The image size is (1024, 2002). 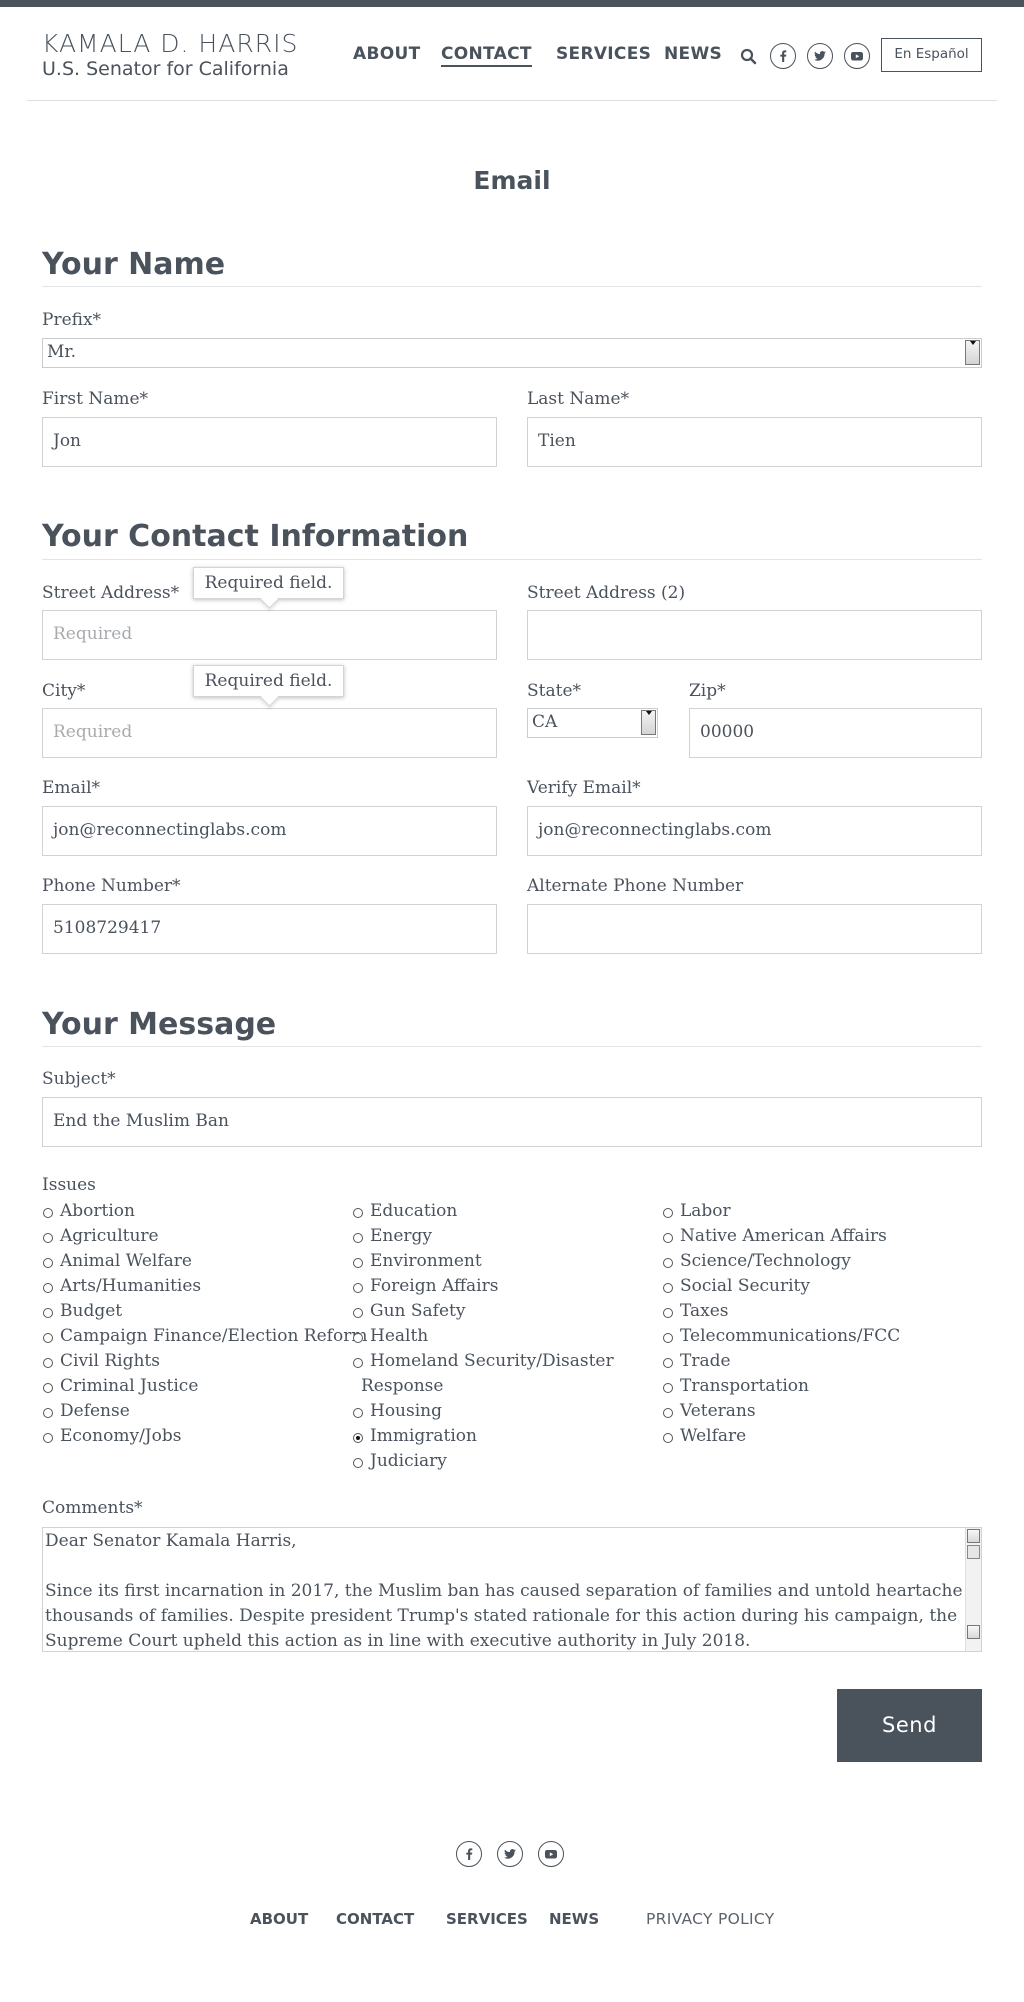 I want to click on zip-label: Zip*, so click(x=707, y=691).